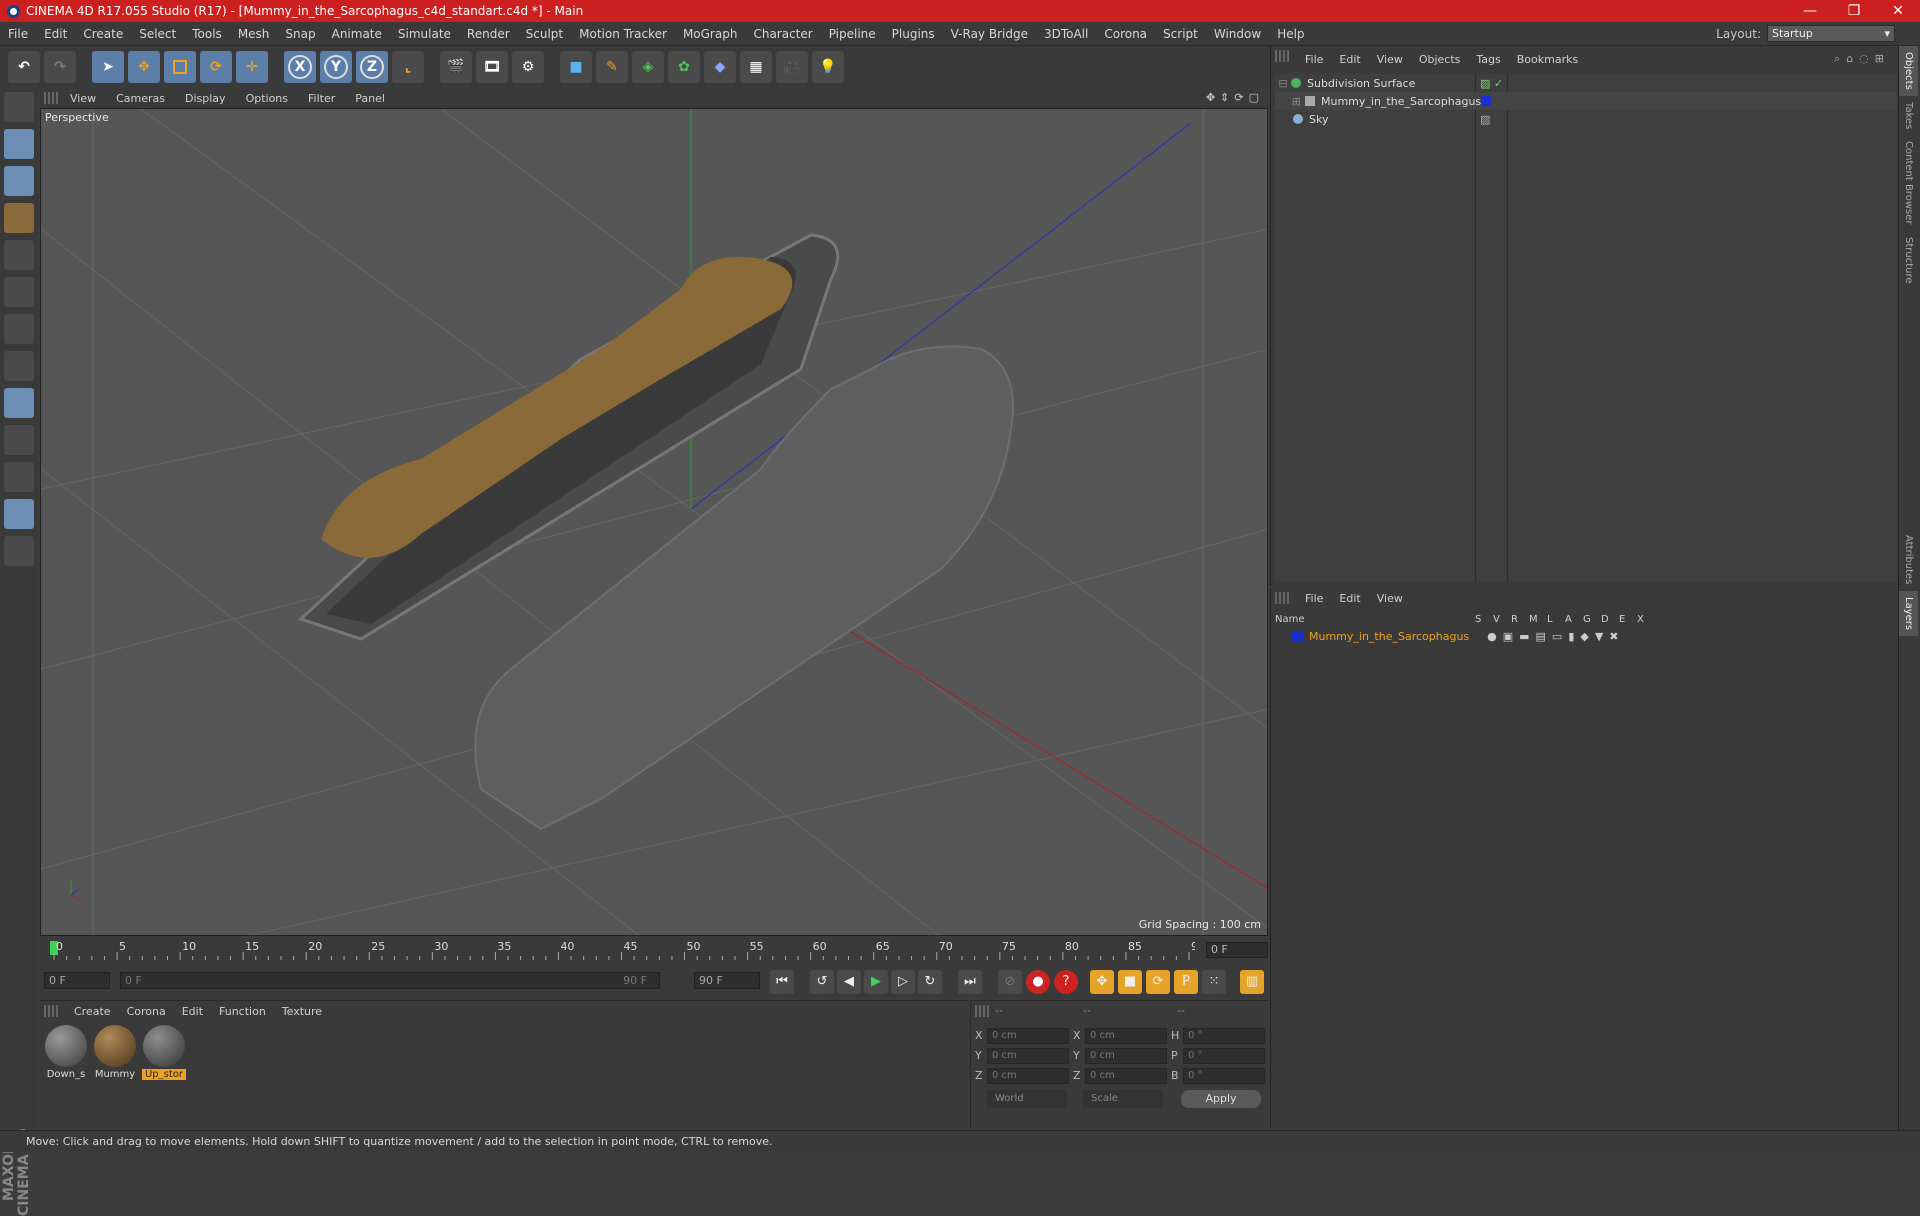  What do you see at coordinates (357, 34) in the screenshot?
I see `menu-animate: Animate` at bounding box center [357, 34].